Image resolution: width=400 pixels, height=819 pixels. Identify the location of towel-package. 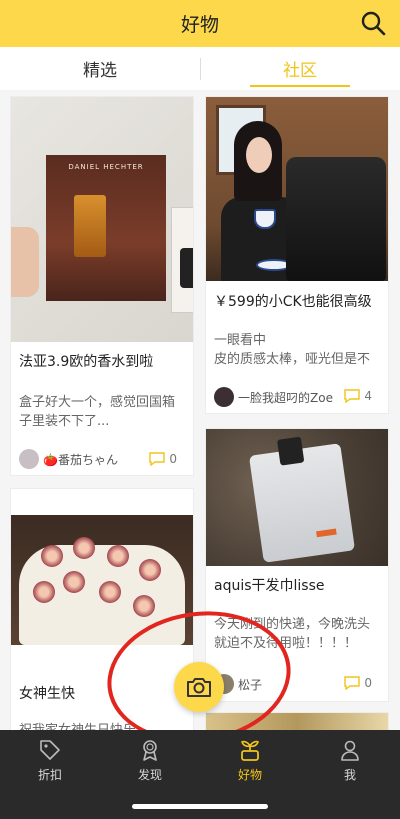
(302, 499).